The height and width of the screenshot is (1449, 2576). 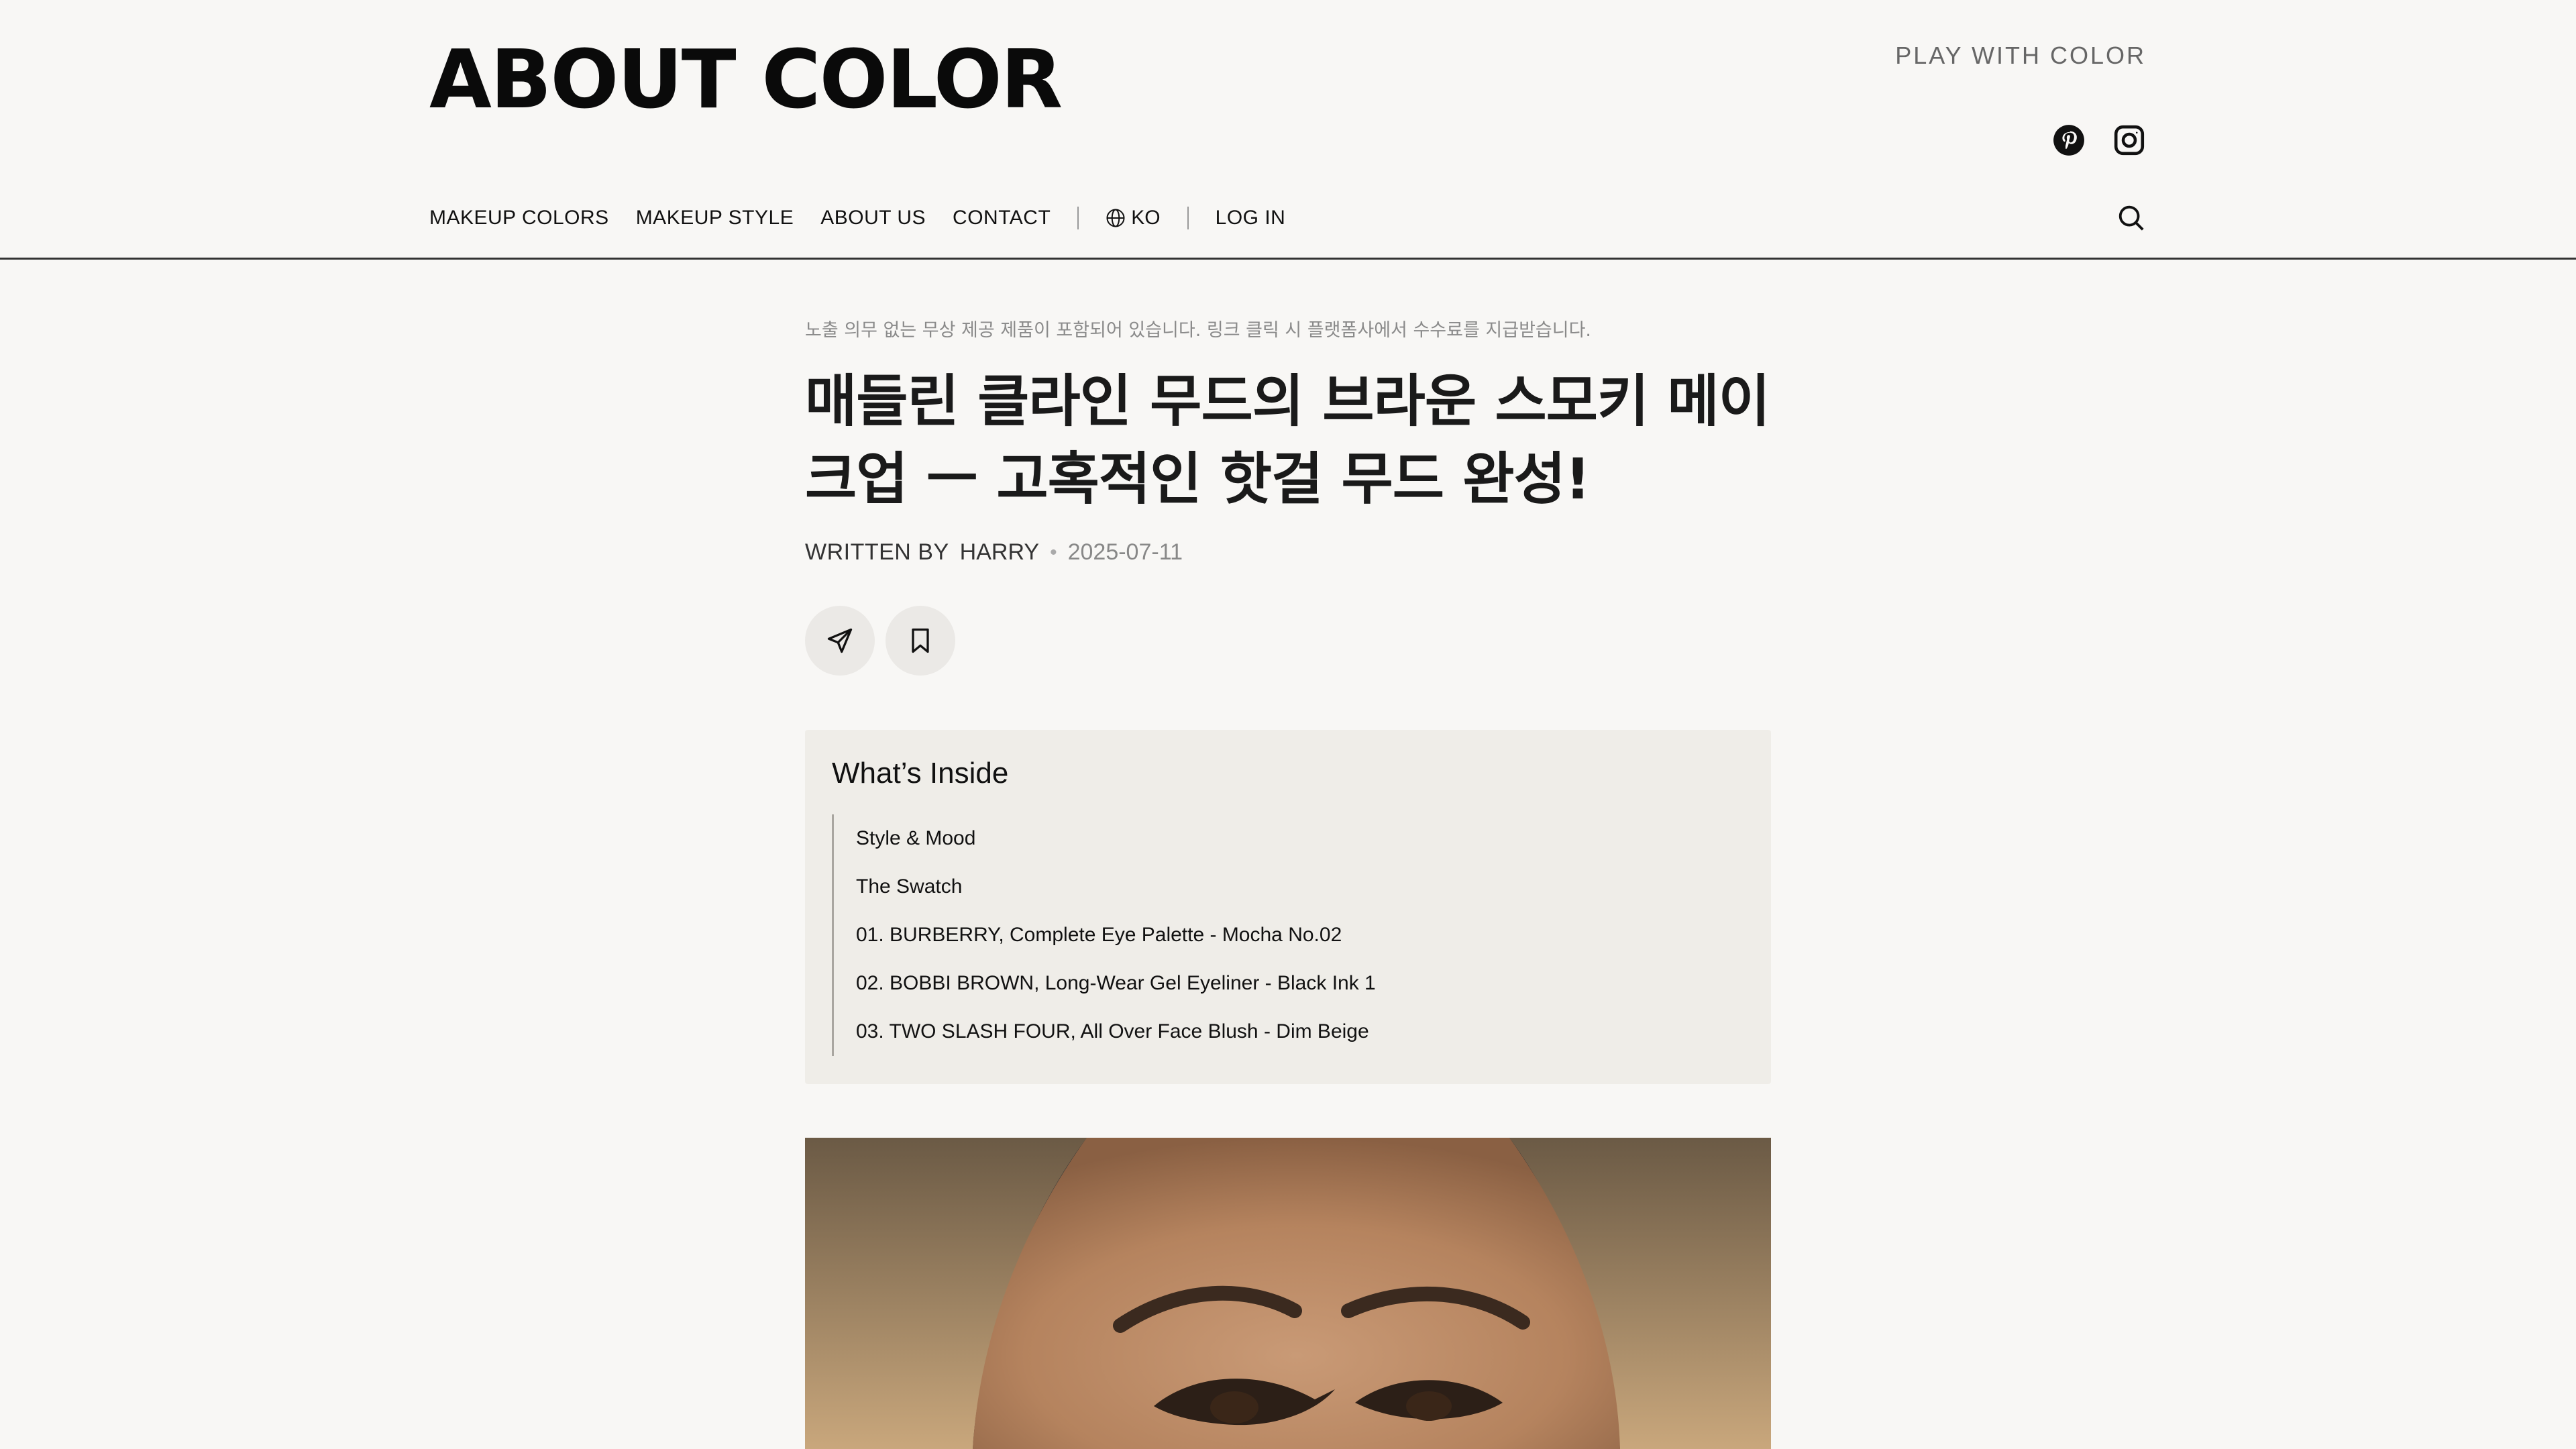 I want to click on nav-item-makeup-style: MAKEUP STYLE, so click(x=715, y=218).